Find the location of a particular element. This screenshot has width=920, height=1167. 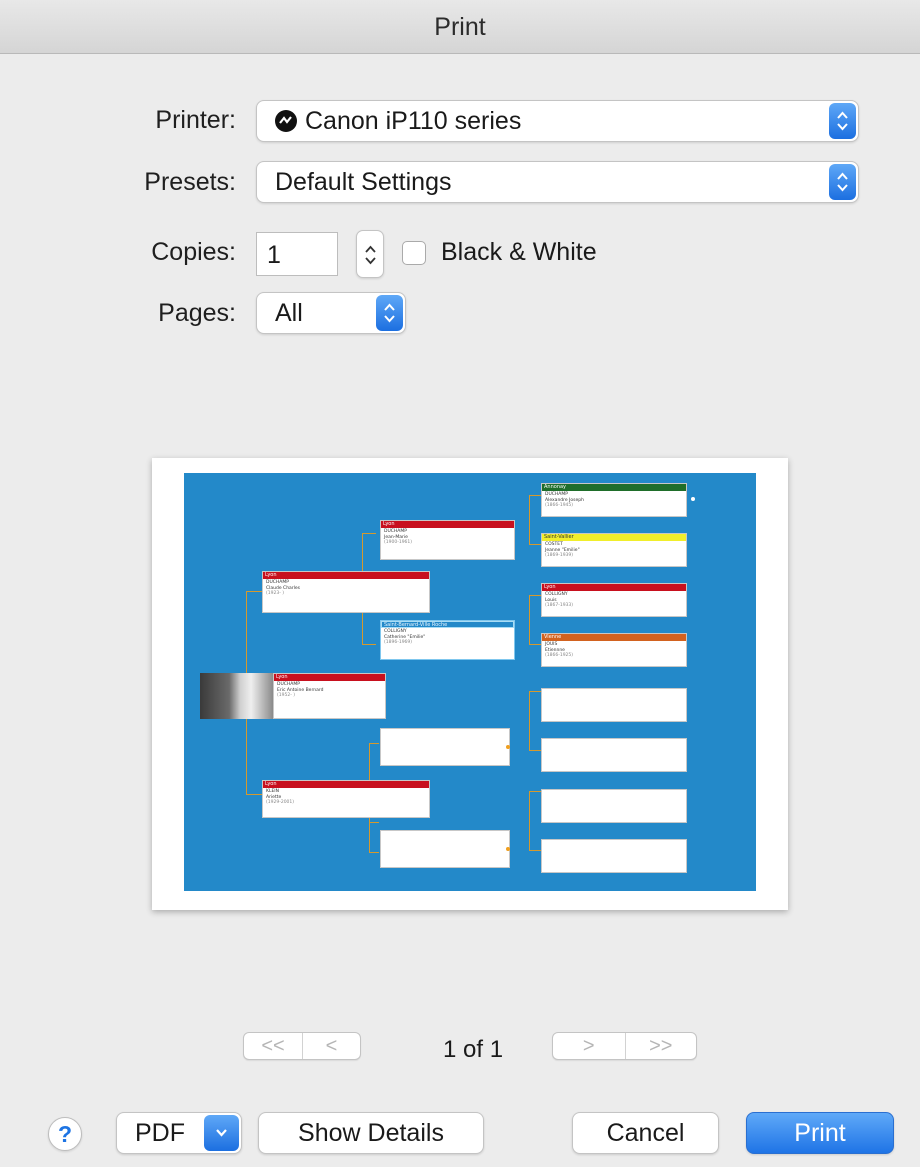

chevron-down-icon is located at coordinates (221, 1133).